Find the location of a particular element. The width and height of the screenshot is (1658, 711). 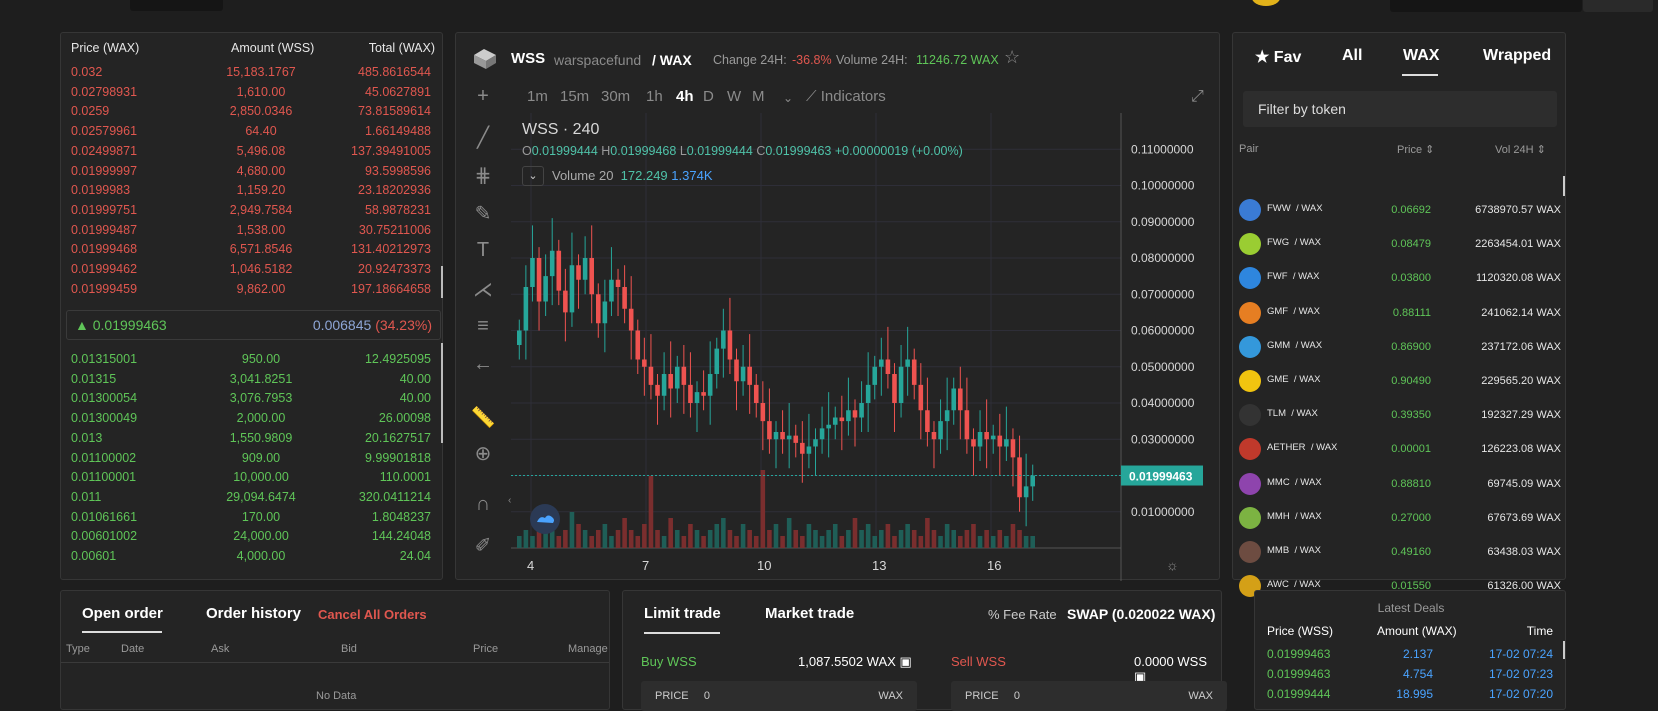

ob-row: 0.01100001 10,000.00 110.0001 is located at coordinates (246, 477).